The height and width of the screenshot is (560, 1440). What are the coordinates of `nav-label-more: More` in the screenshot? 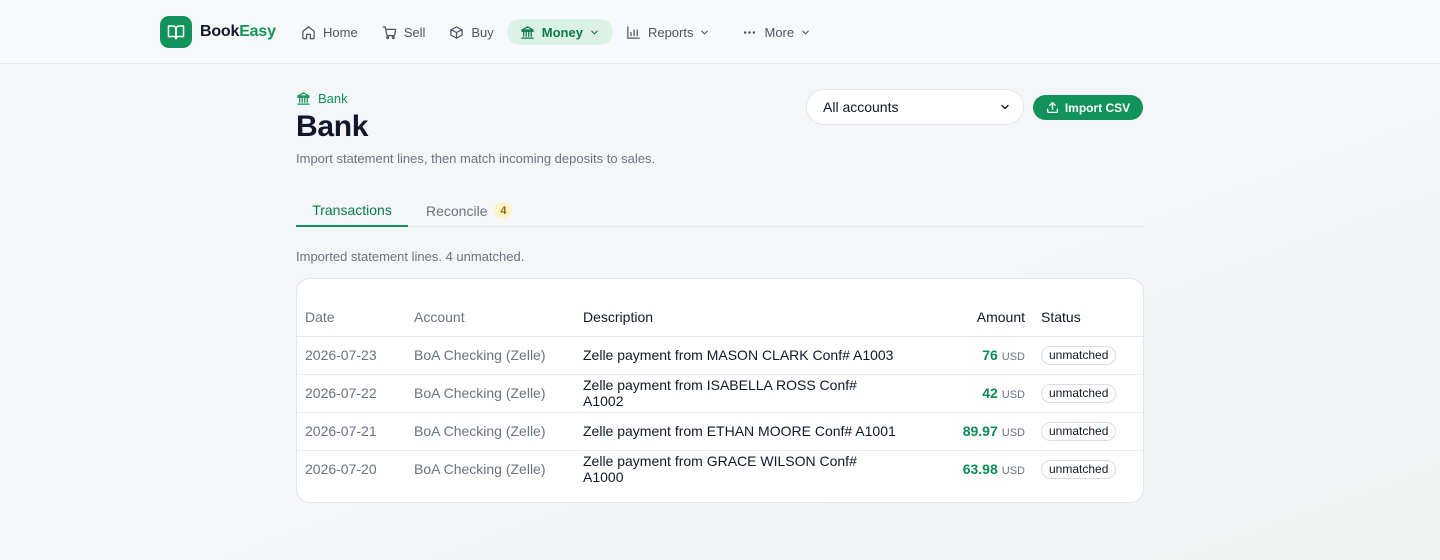 It's located at (779, 32).